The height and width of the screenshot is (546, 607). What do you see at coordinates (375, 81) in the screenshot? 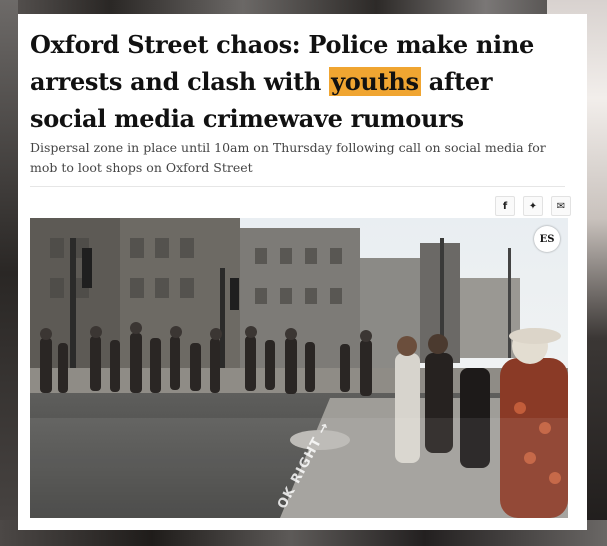
I see `headline-highlight: youths` at bounding box center [375, 81].